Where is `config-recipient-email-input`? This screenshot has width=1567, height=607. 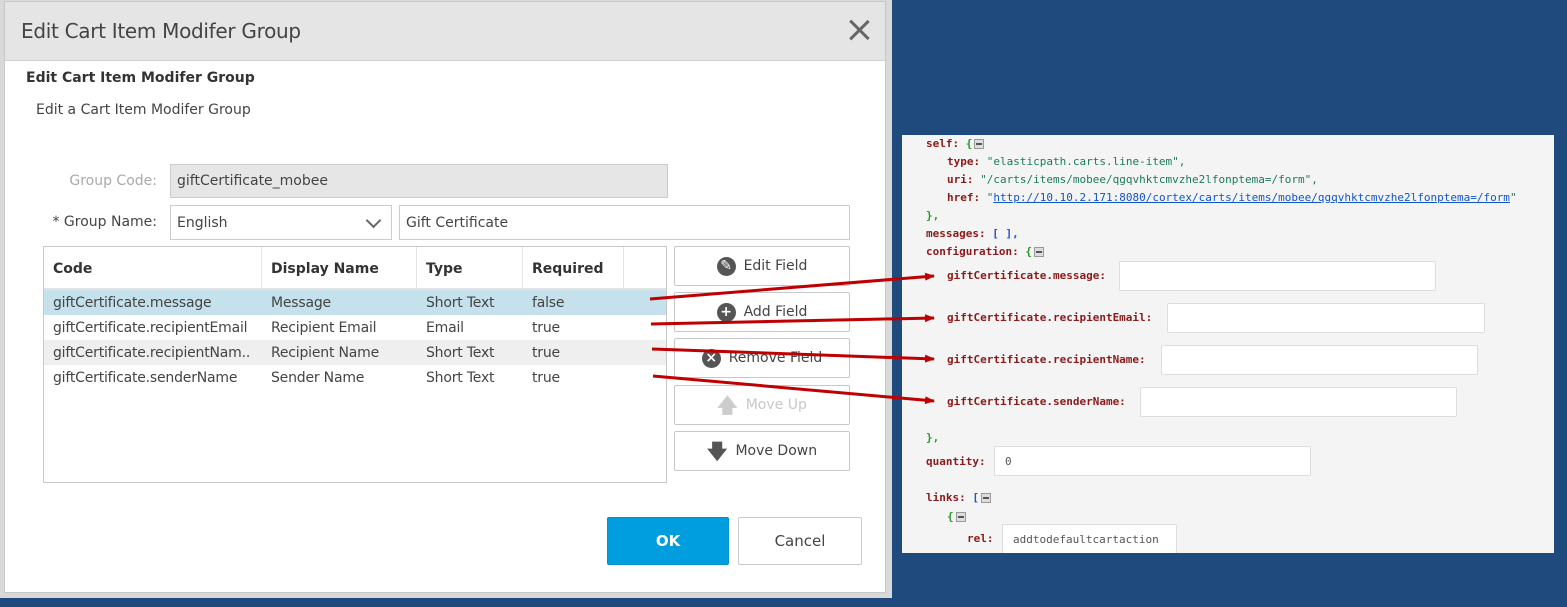 config-recipient-email-input is located at coordinates (1326, 318).